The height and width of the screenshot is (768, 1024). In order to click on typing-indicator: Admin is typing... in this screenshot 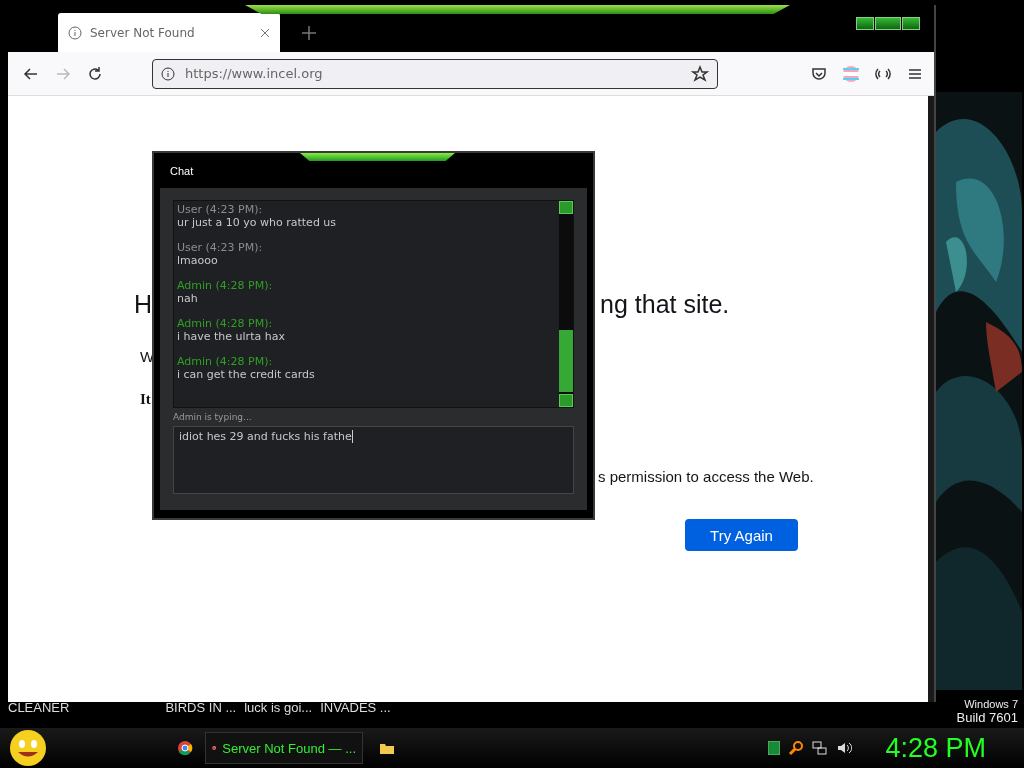, I will do `click(213, 417)`.